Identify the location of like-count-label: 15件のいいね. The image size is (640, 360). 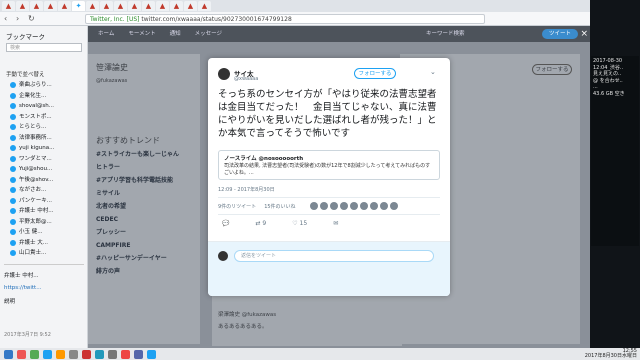
(279, 206).